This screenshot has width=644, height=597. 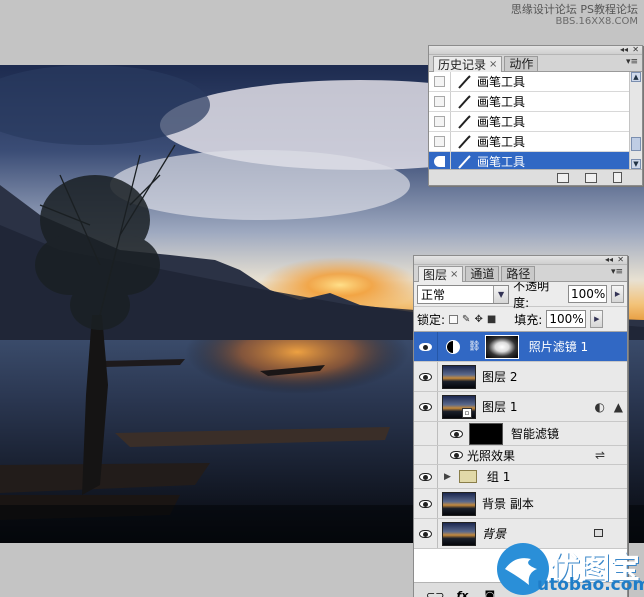 I want to click on new-snapshot-icon, so click(x=591, y=177).